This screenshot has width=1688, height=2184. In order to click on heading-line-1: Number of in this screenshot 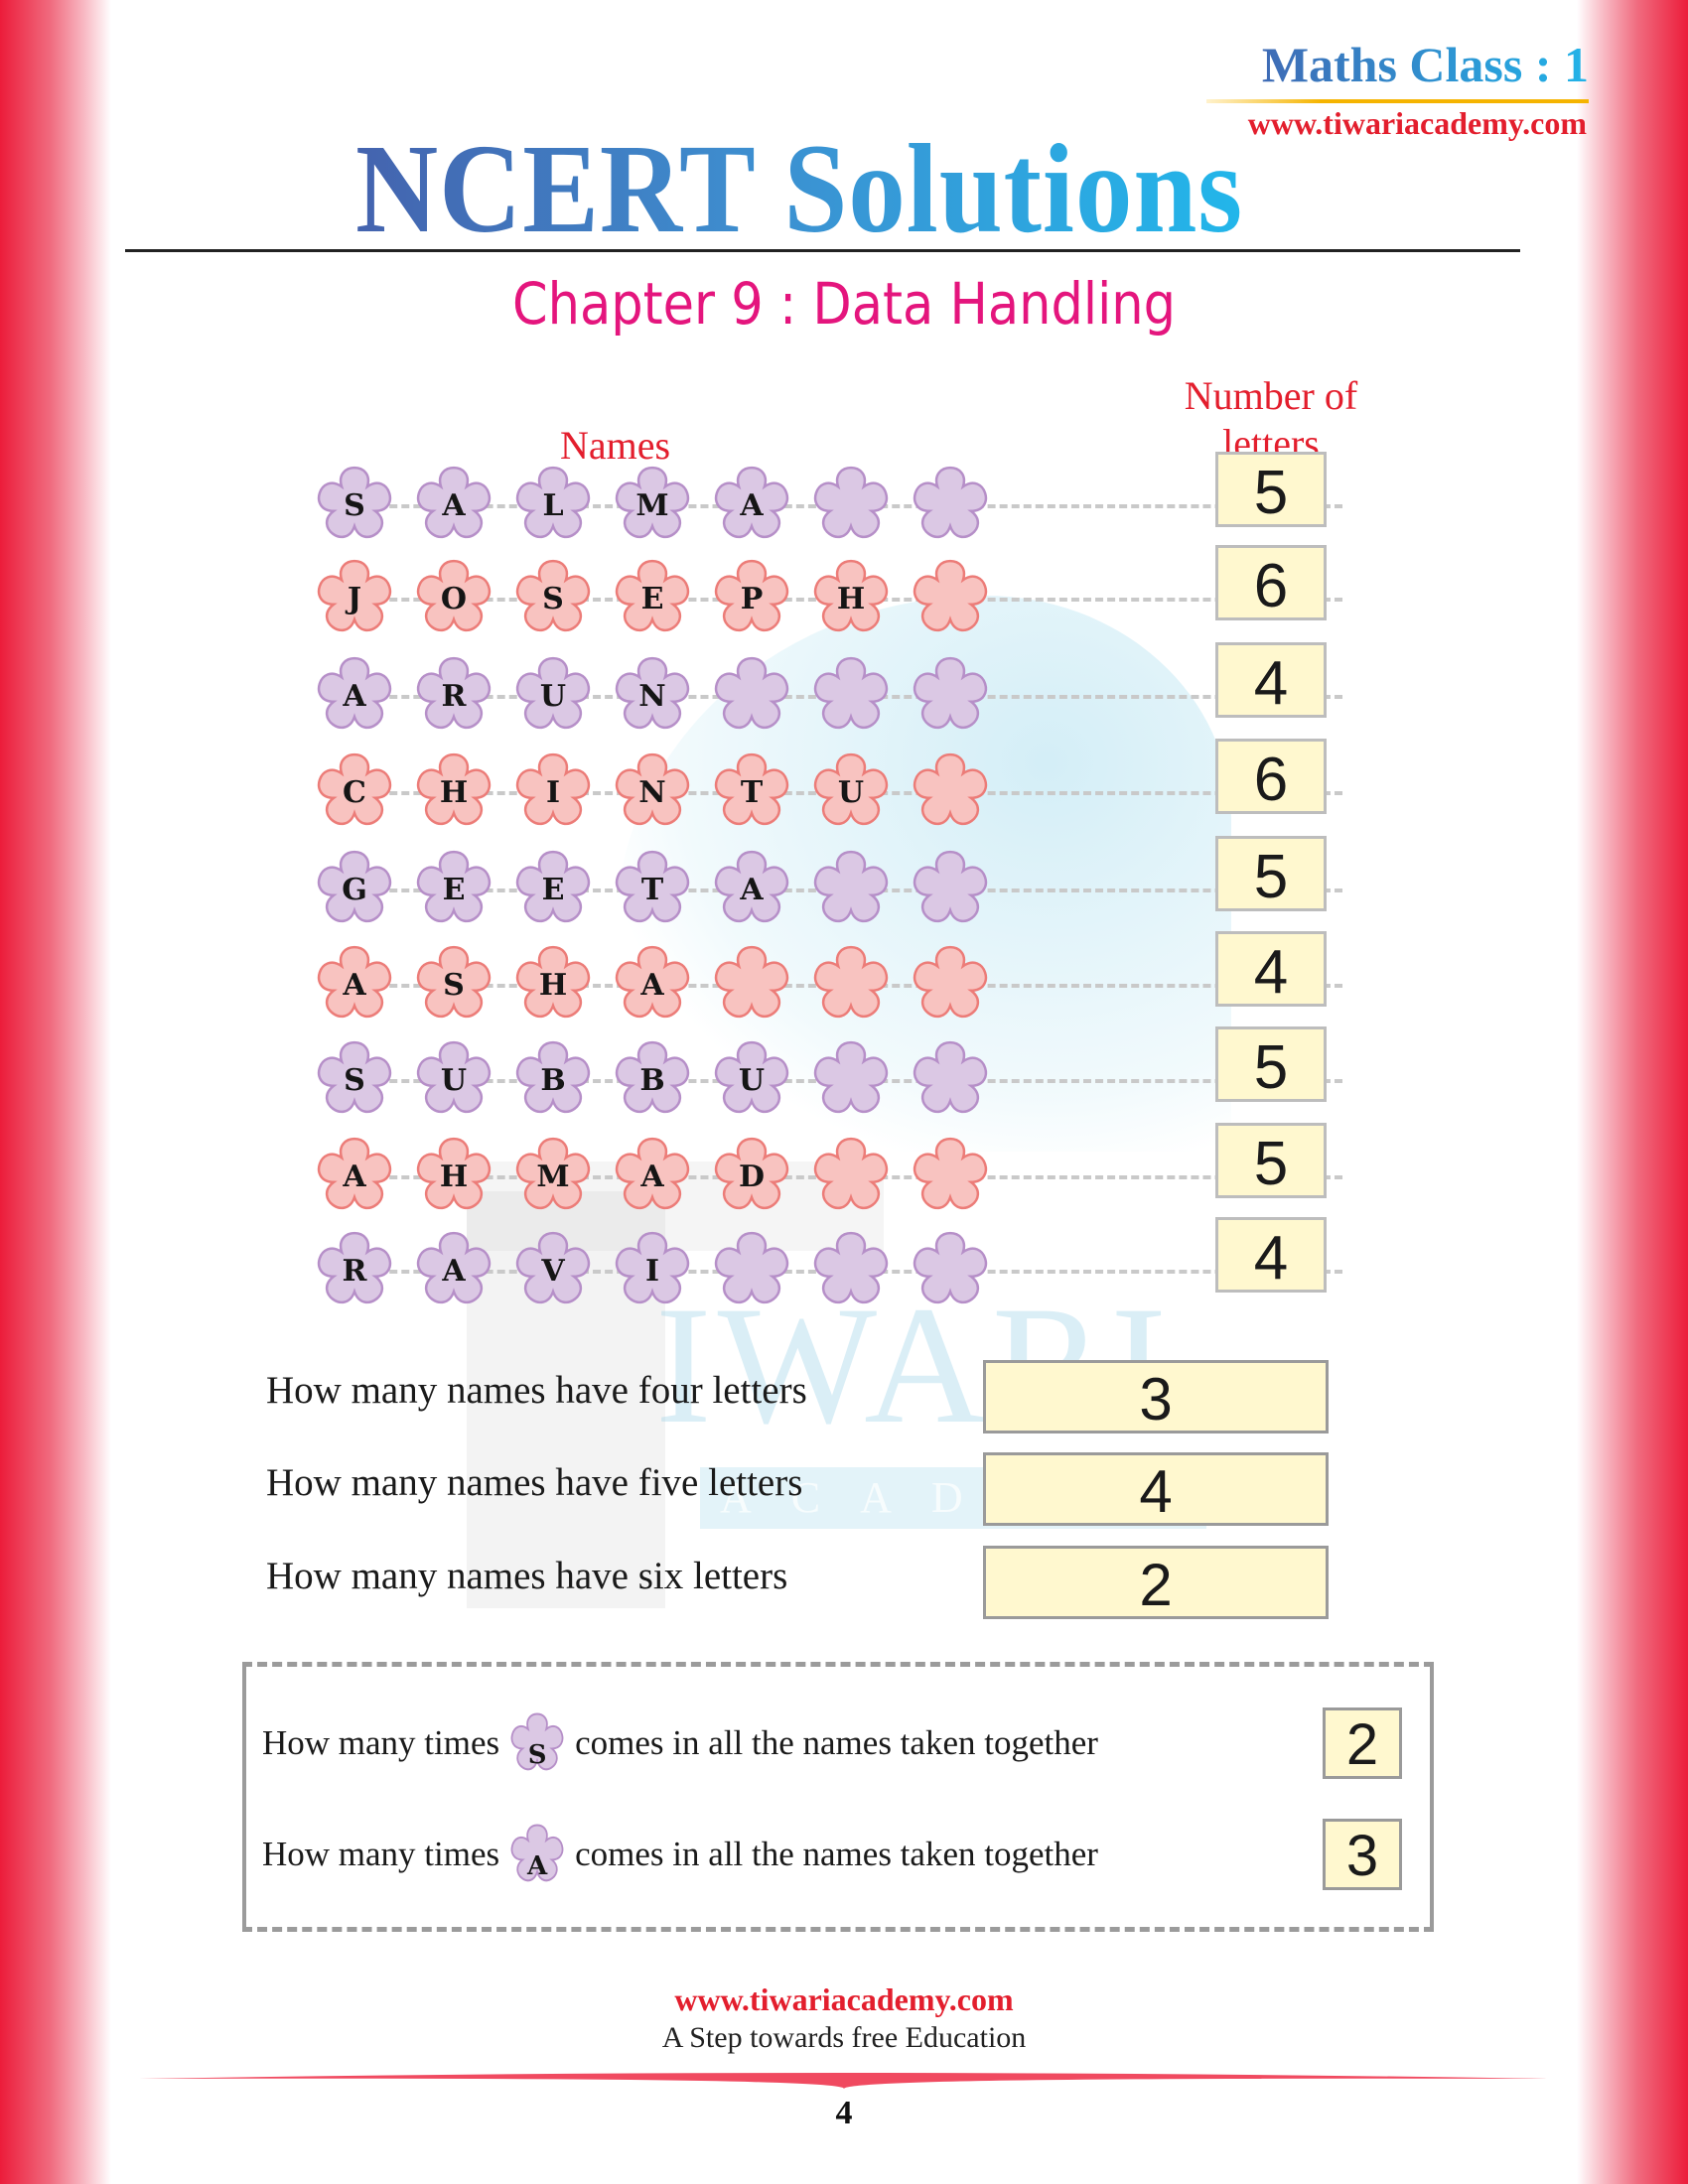, I will do `click(1271, 395)`.